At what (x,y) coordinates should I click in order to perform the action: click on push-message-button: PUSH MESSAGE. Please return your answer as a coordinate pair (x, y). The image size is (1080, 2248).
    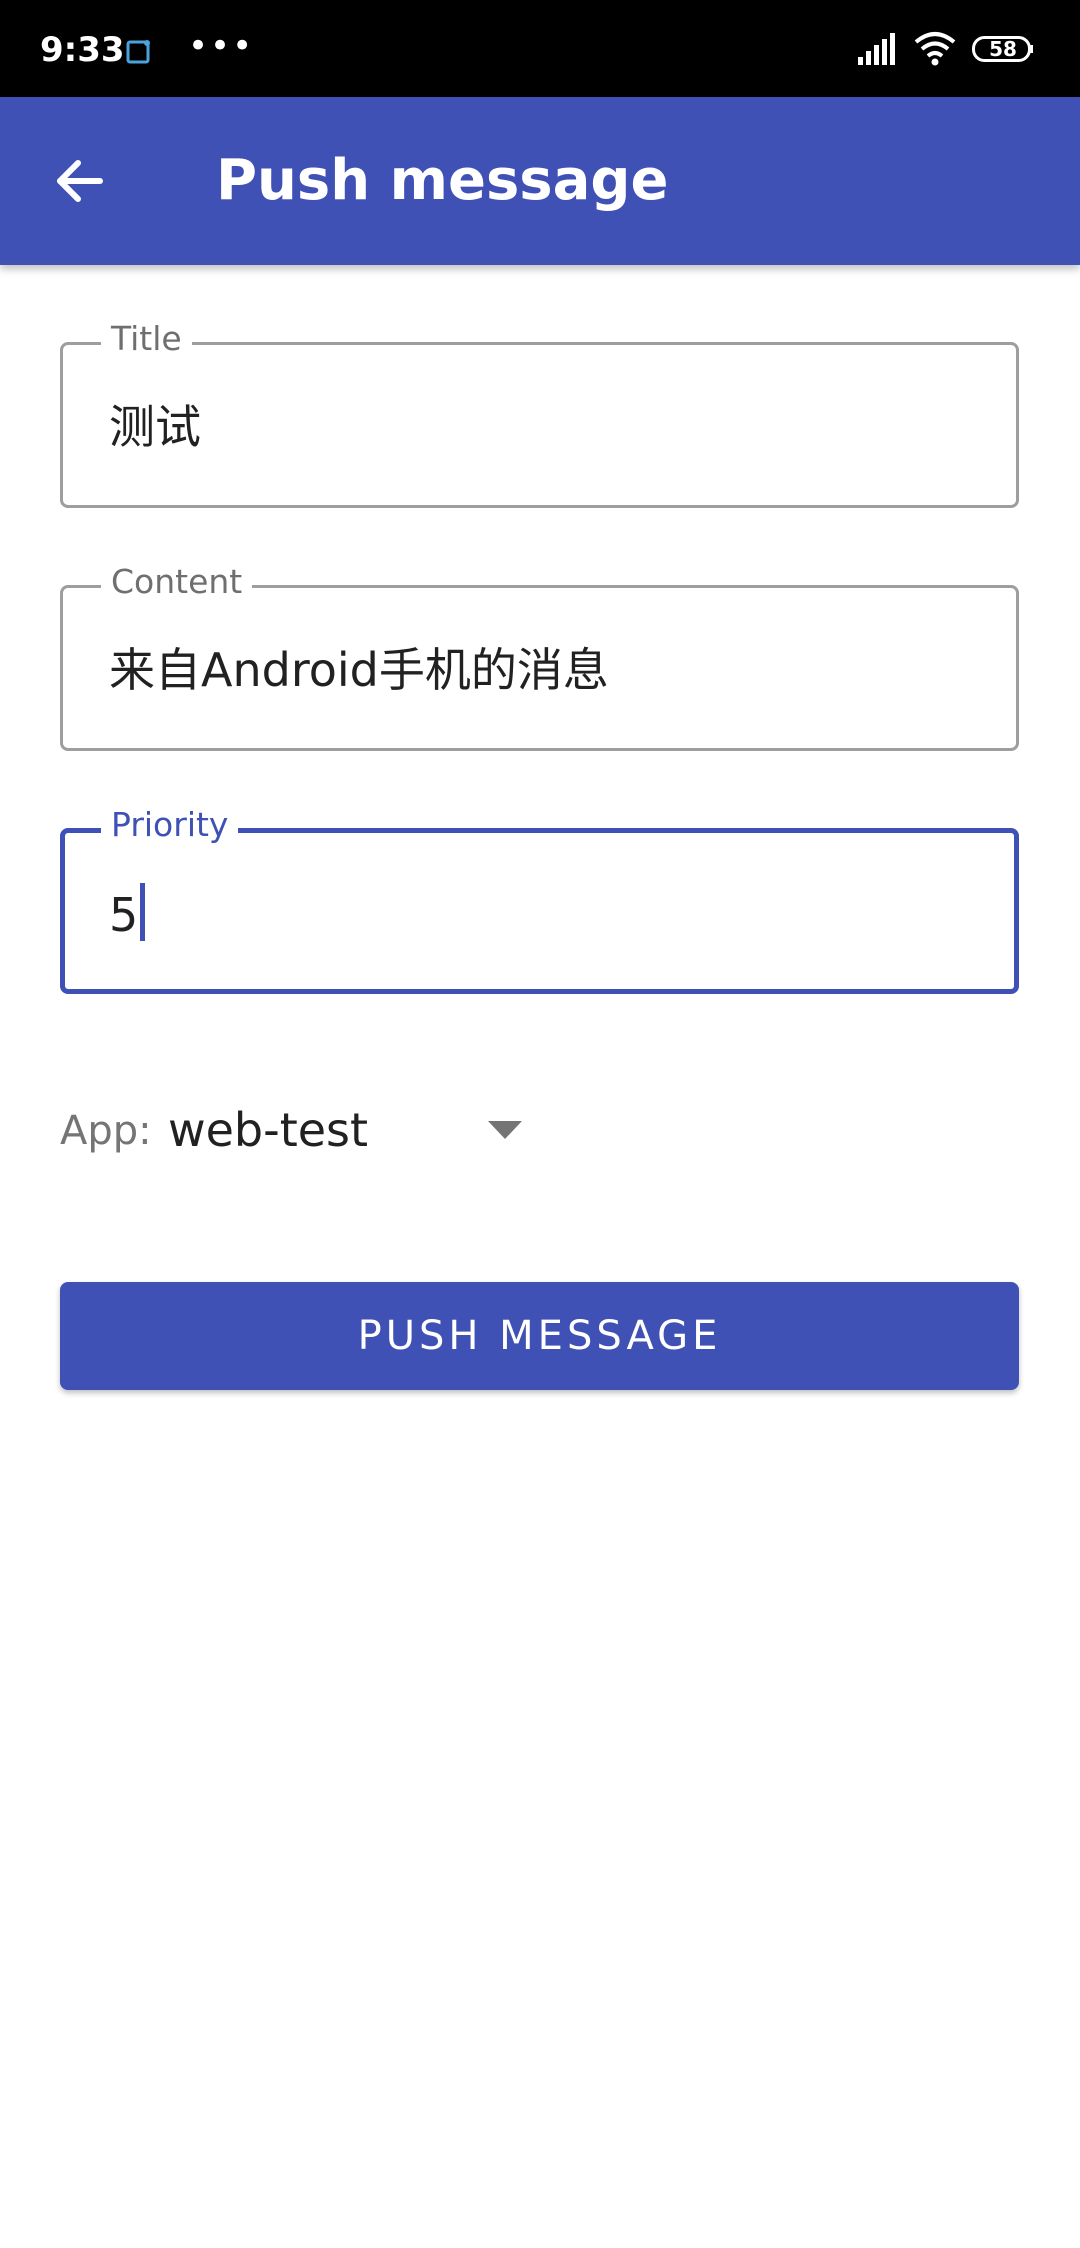
    Looking at the image, I should click on (539, 1336).